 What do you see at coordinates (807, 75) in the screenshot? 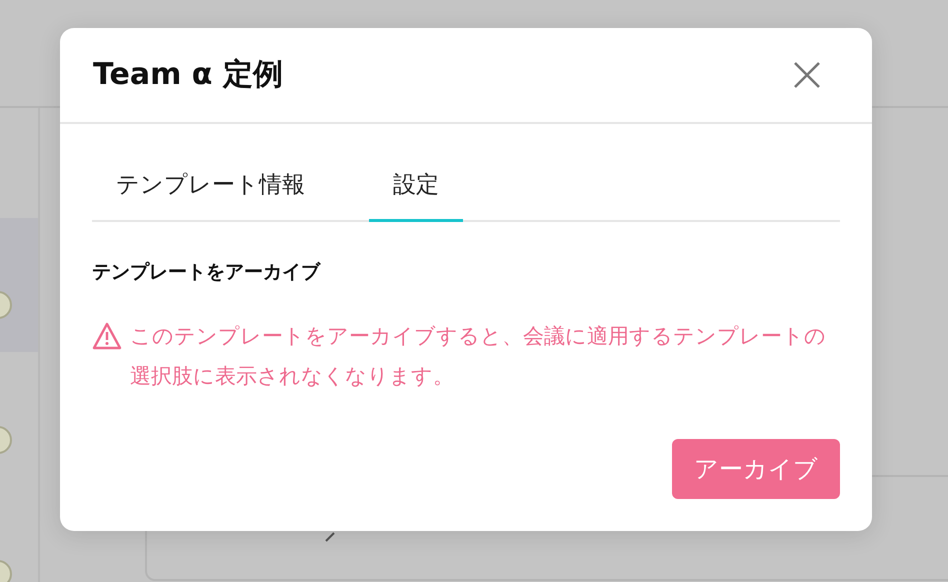
I see `close-icon` at bounding box center [807, 75].